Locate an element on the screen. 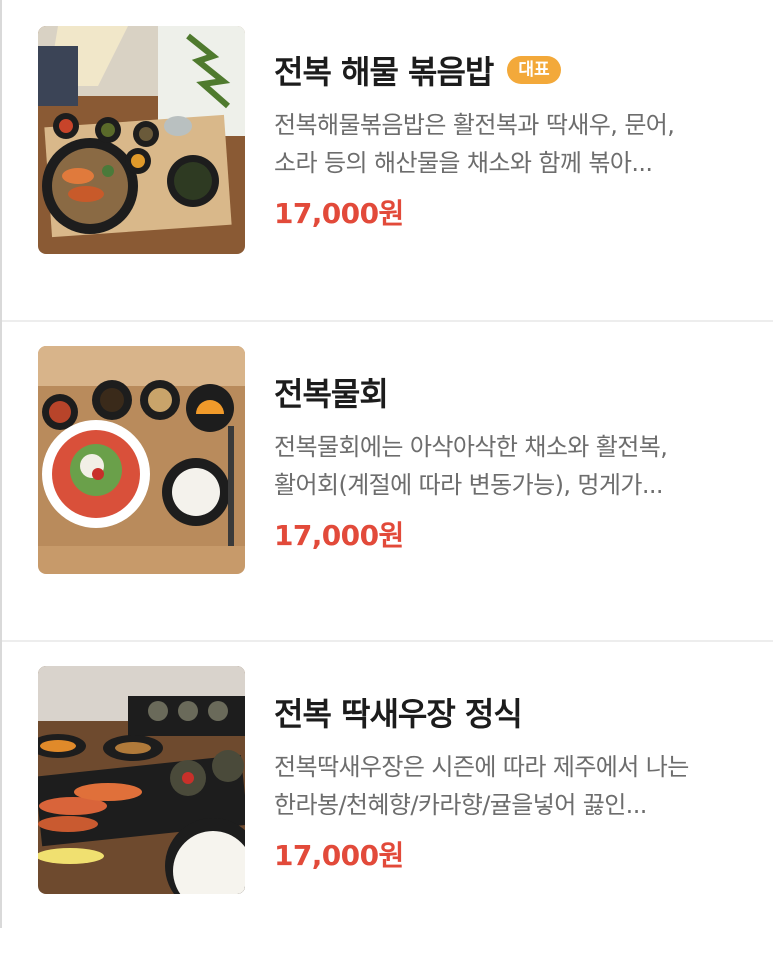  menu-item-name: 전복 딱새우장 정식 is located at coordinates (398, 714).